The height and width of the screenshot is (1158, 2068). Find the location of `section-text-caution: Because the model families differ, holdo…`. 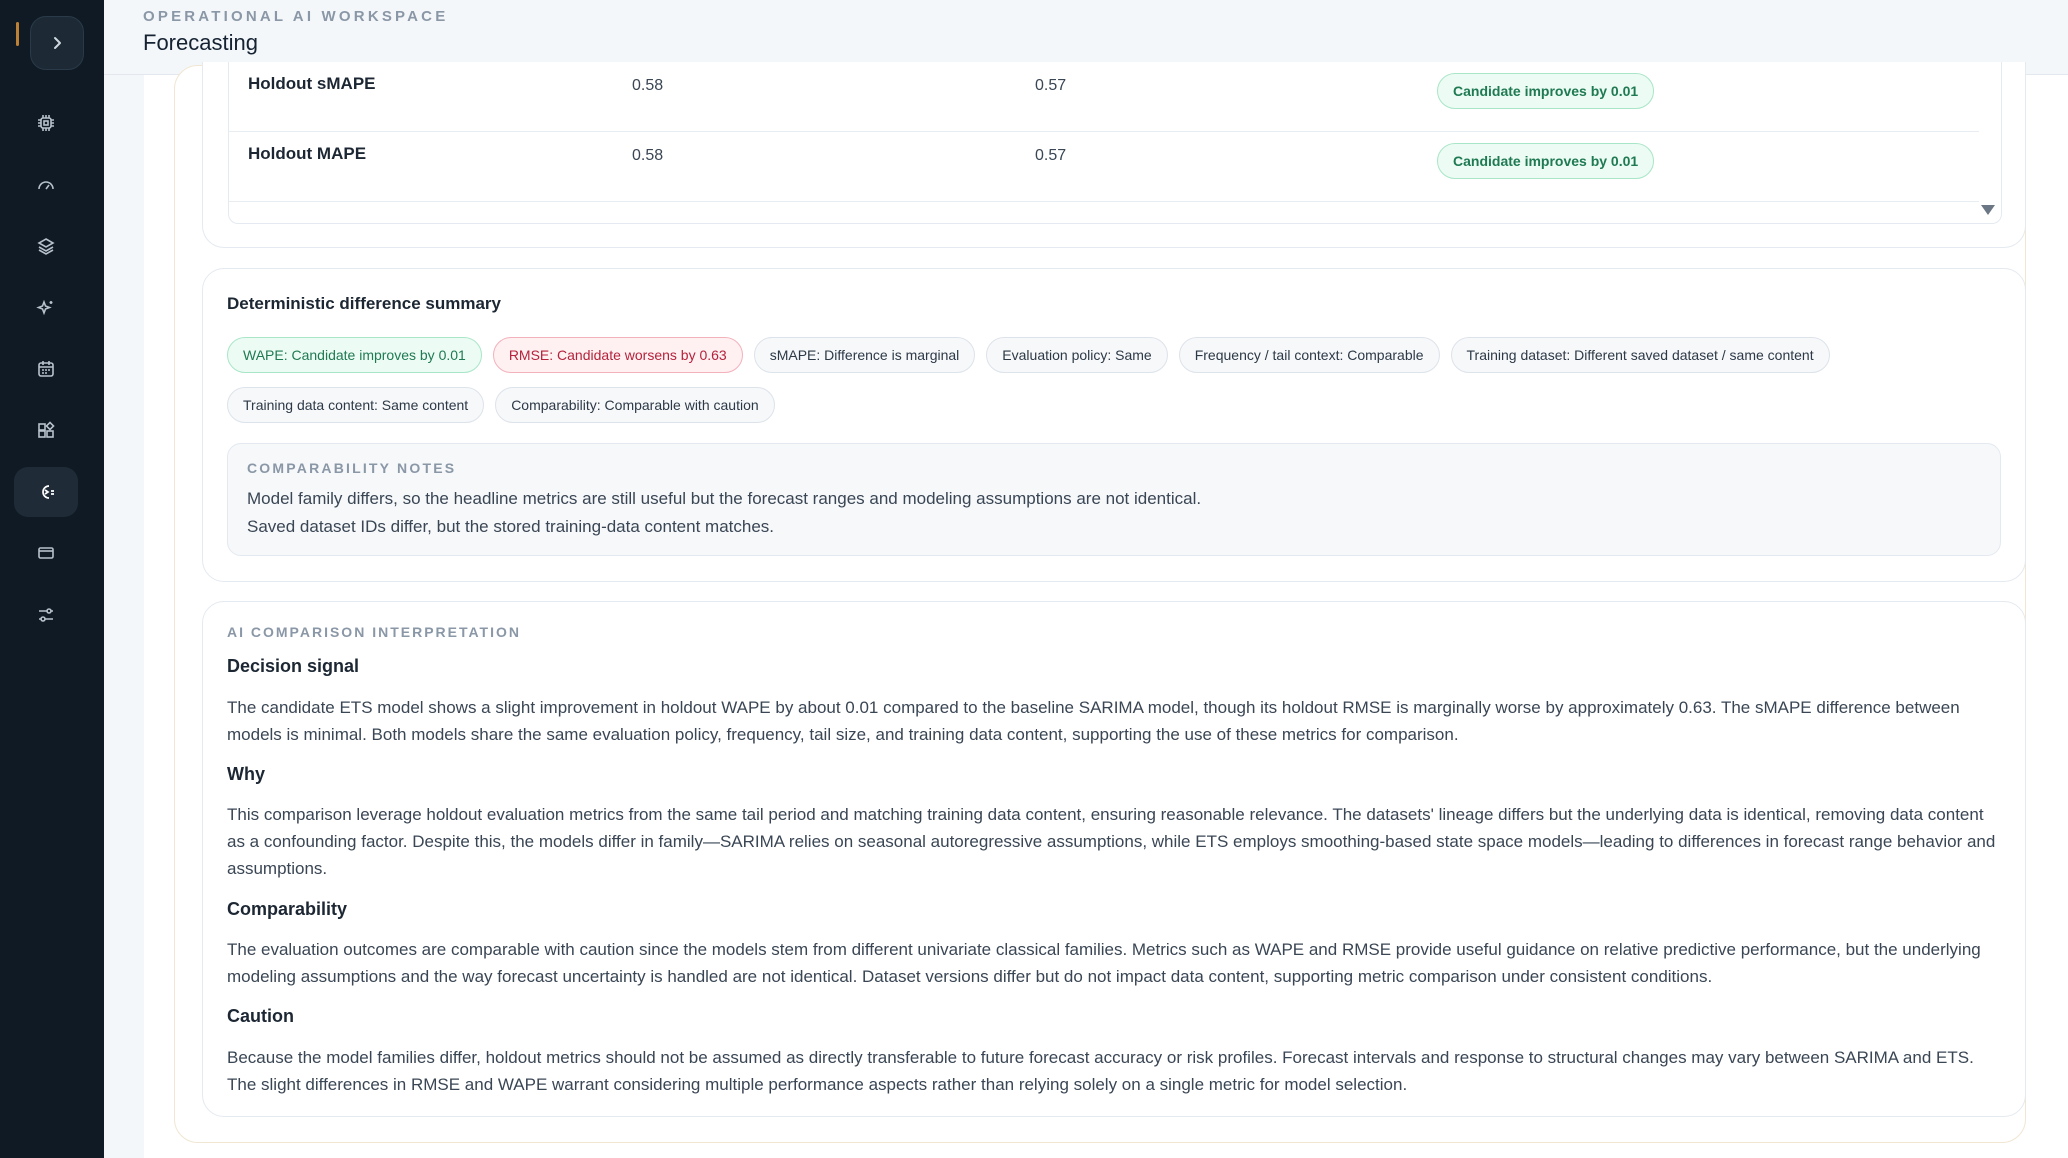

section-text-caution: Because the model families differ, holdo… is located at coordinates (1100, 1071).